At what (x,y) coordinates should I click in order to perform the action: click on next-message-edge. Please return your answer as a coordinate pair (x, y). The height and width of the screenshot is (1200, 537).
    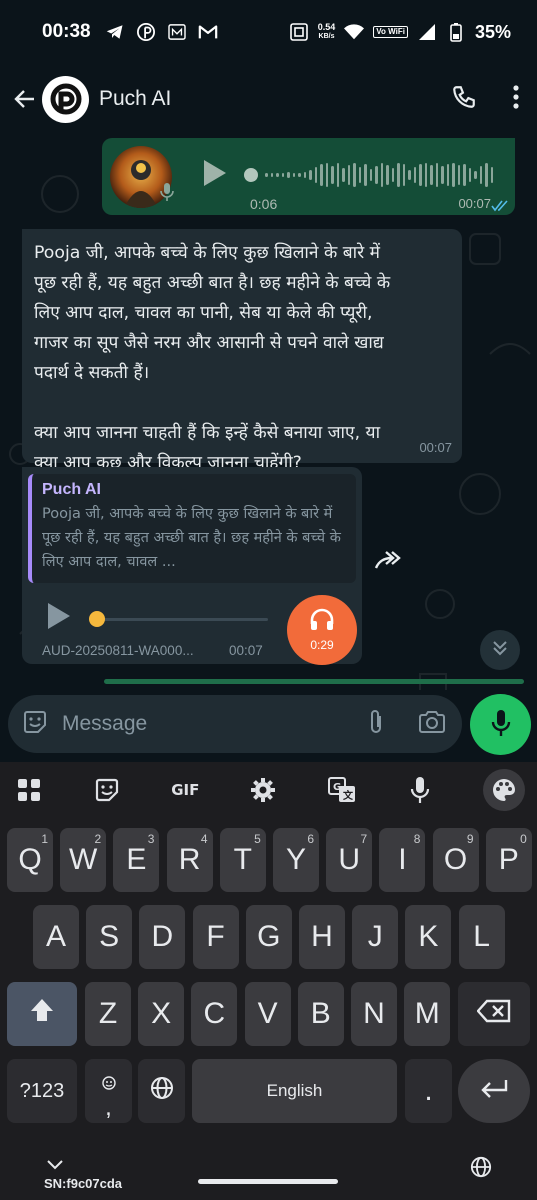
    Looking at the image, I should click on (314, 681).